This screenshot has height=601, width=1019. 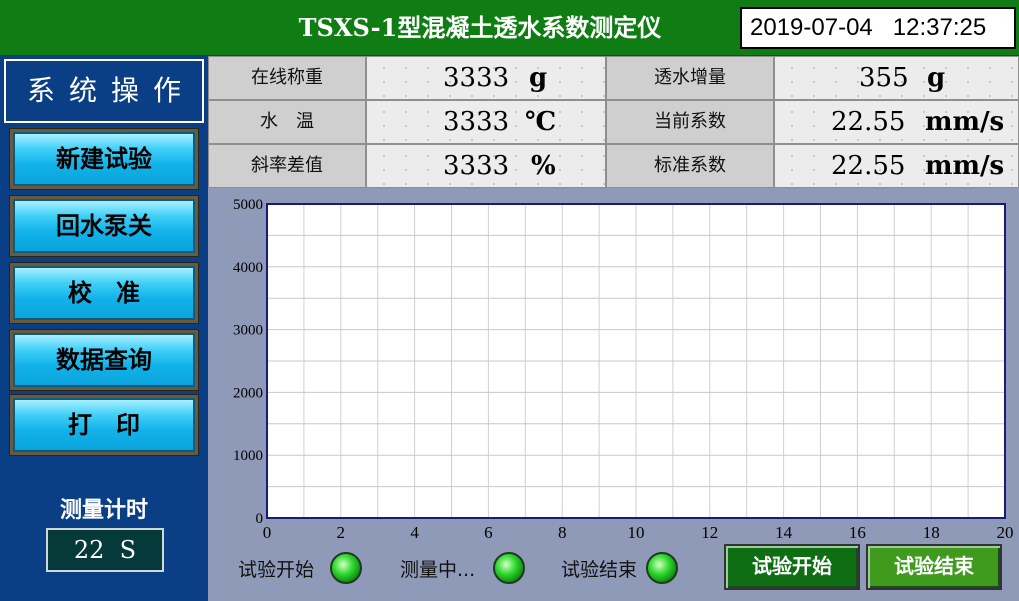 I want to click on x-tick-label: 10, so click(x=636, y=530).